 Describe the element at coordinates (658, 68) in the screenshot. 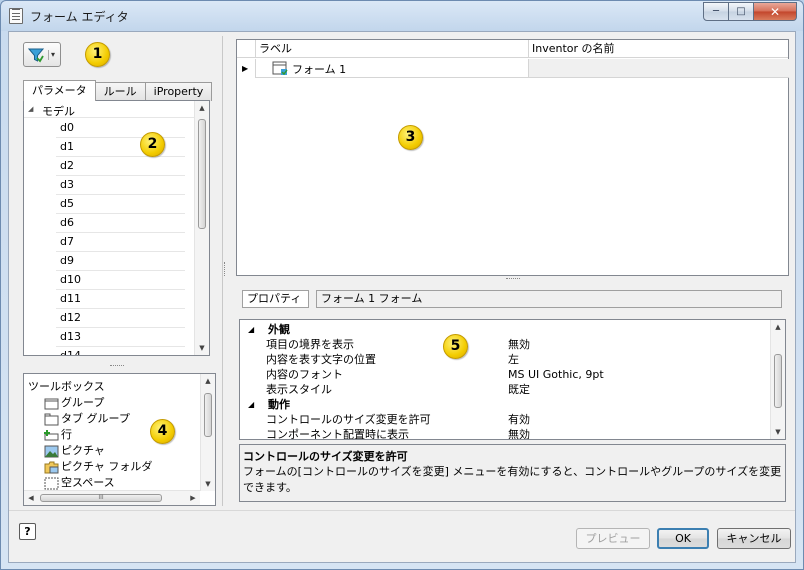

I see `grid-cell-inventor-name` at that location.